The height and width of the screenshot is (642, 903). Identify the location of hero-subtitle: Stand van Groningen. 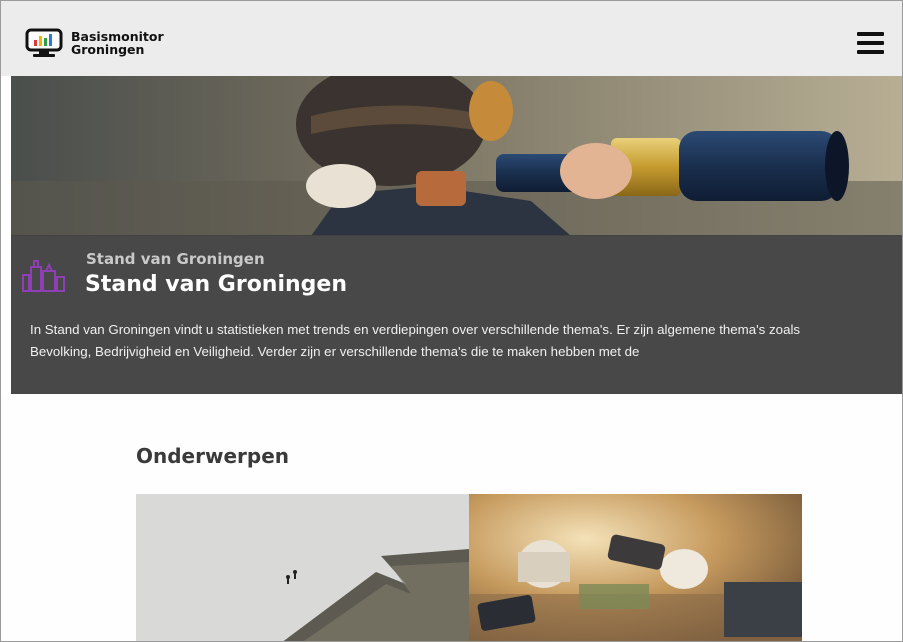
(175, 259).